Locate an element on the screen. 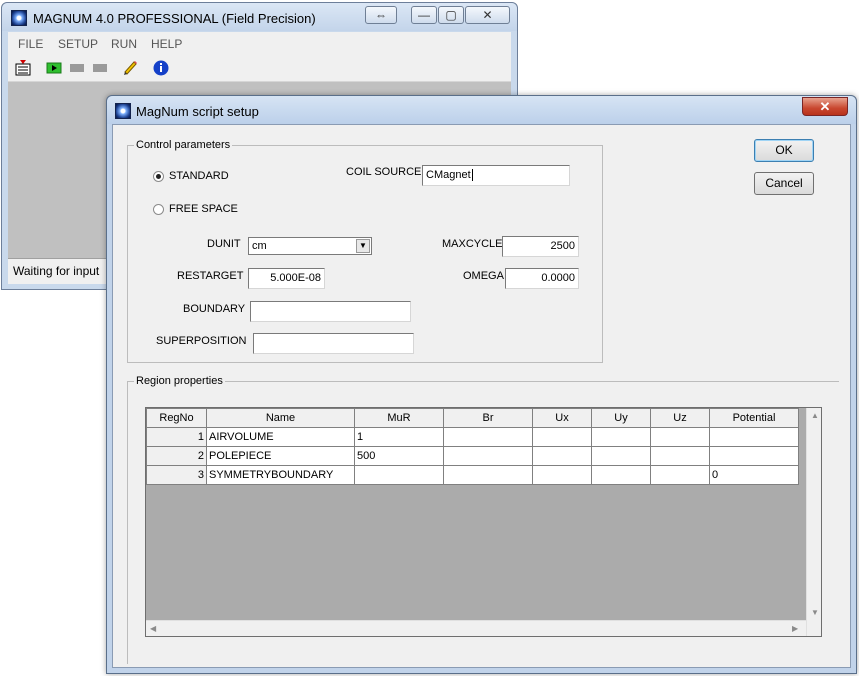 This screenshot has width=859, height=676. table-header-row: RegNo Name MuR Br Ux Uy Uz Potential is located at coordinates (472, 418).